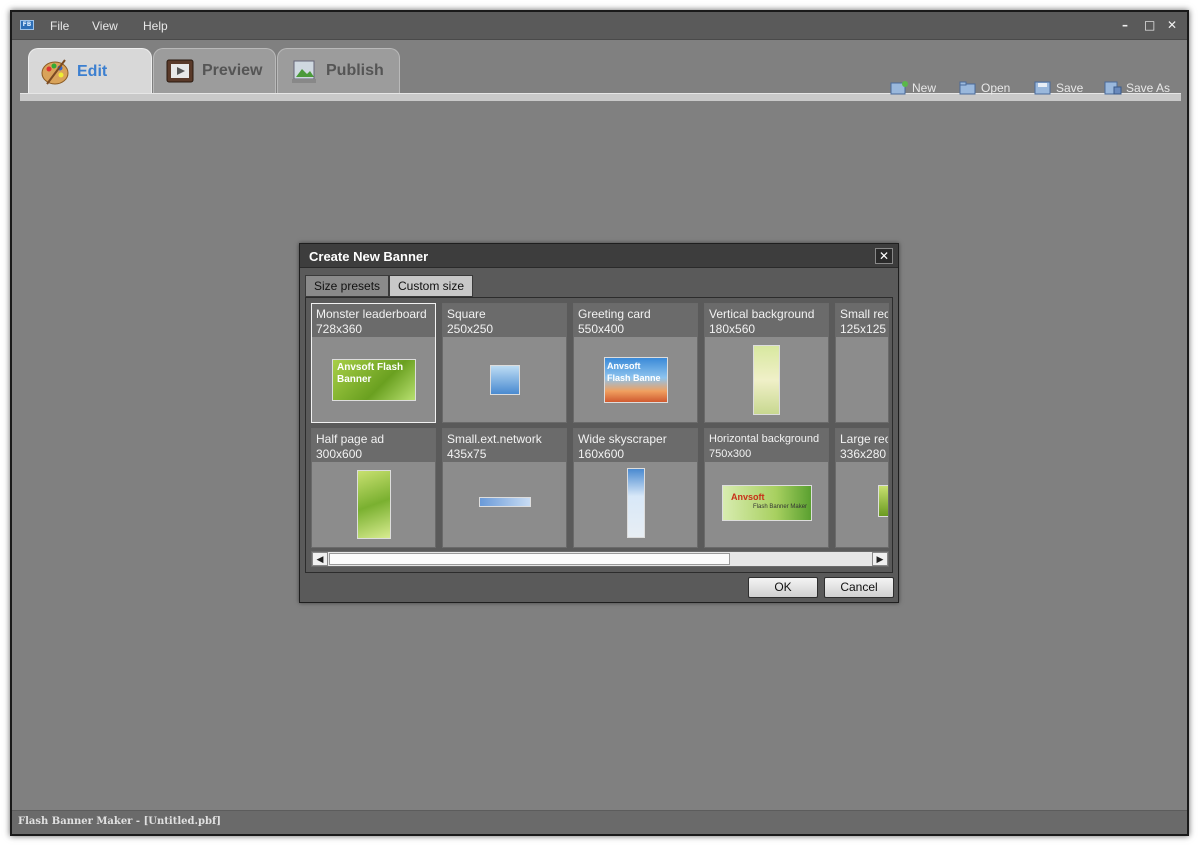 The height and width of the screenshot is (851, 1203). I want to click on tab-edit-label: Edit, so click(92, 71).